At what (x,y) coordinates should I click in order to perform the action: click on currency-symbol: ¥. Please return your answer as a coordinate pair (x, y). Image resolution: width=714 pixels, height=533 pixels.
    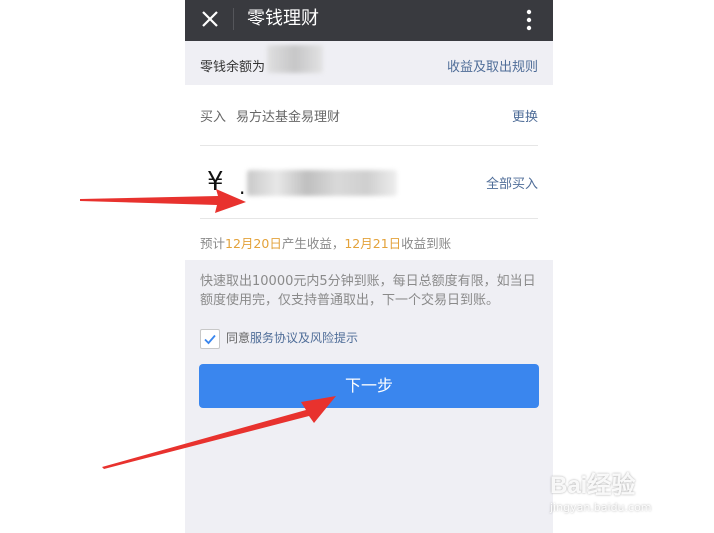
    Looking at the image, I should click on (215, 182).